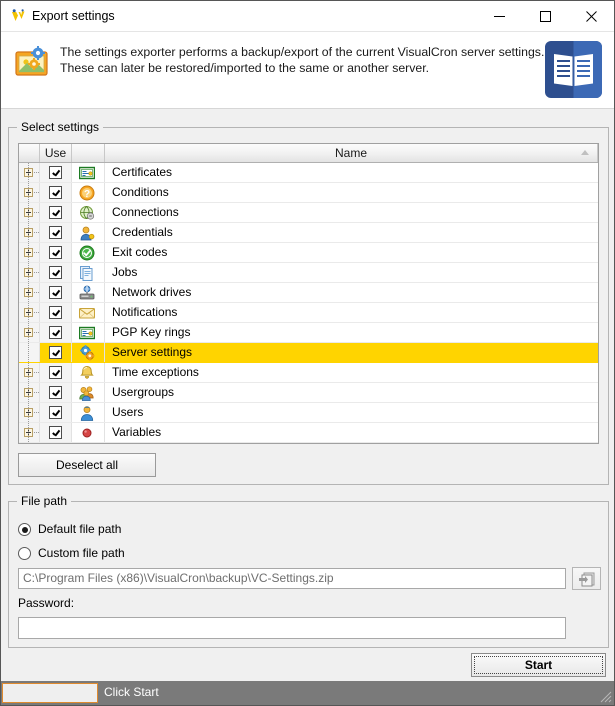  Describe the element at coordinates (87, 293) in the screenshot. I see `network-drive-icon` at that location.